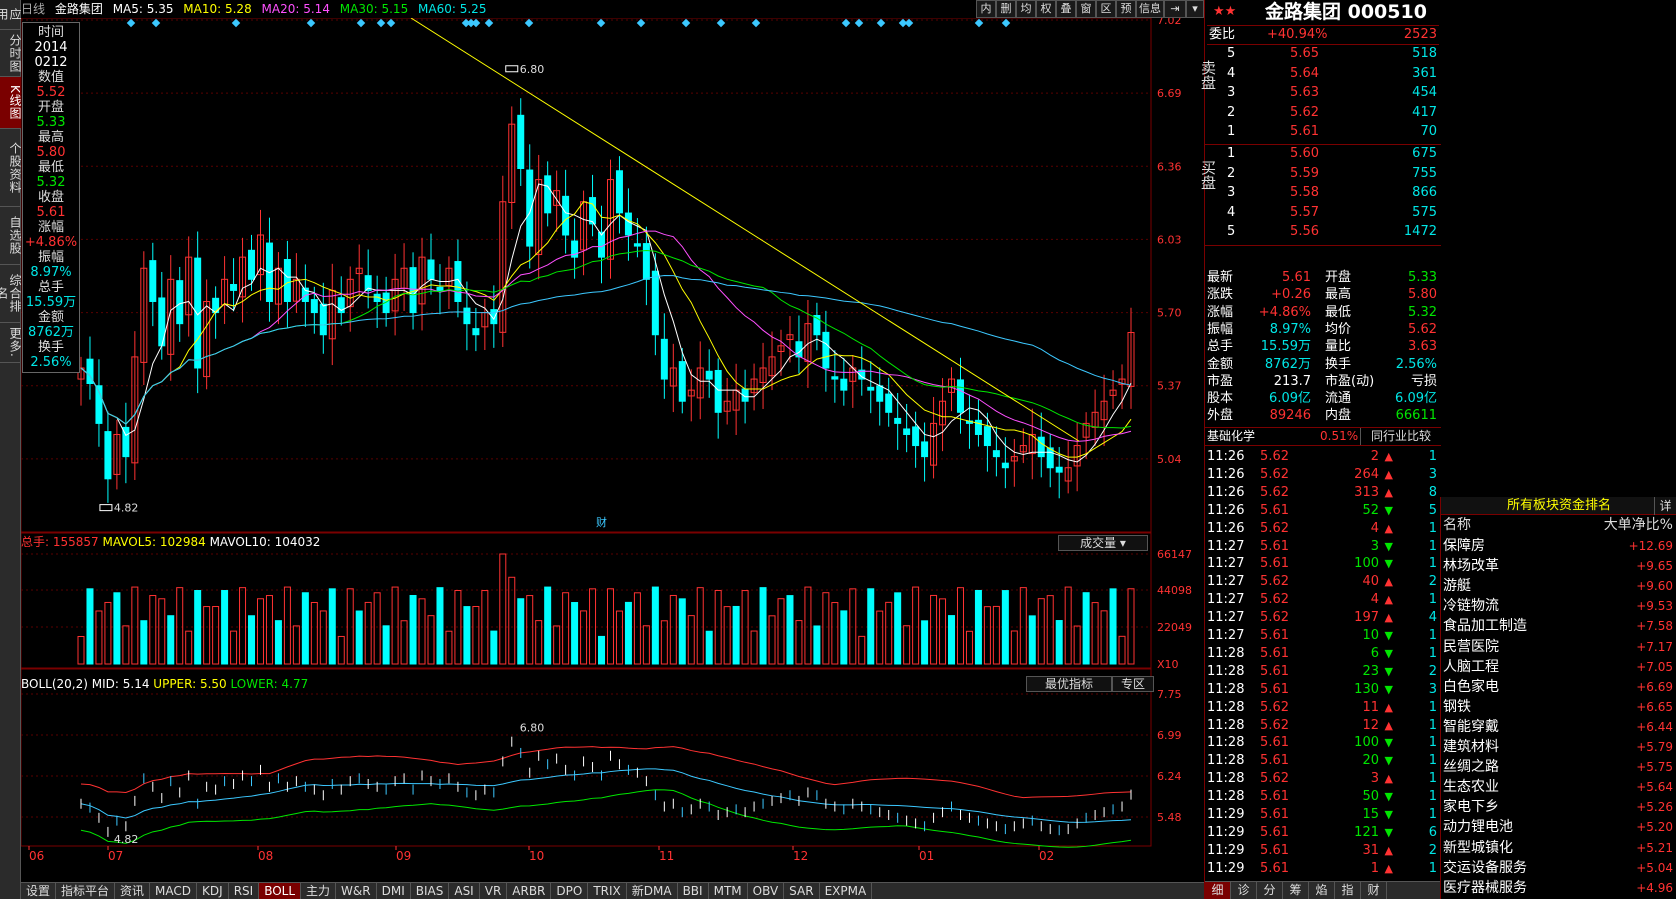  What do you see at coordinates (1103, 543) in the screenshot?
I see `volume-indicator-button: 成交量 ▾` at bounding box center [1103, 543].